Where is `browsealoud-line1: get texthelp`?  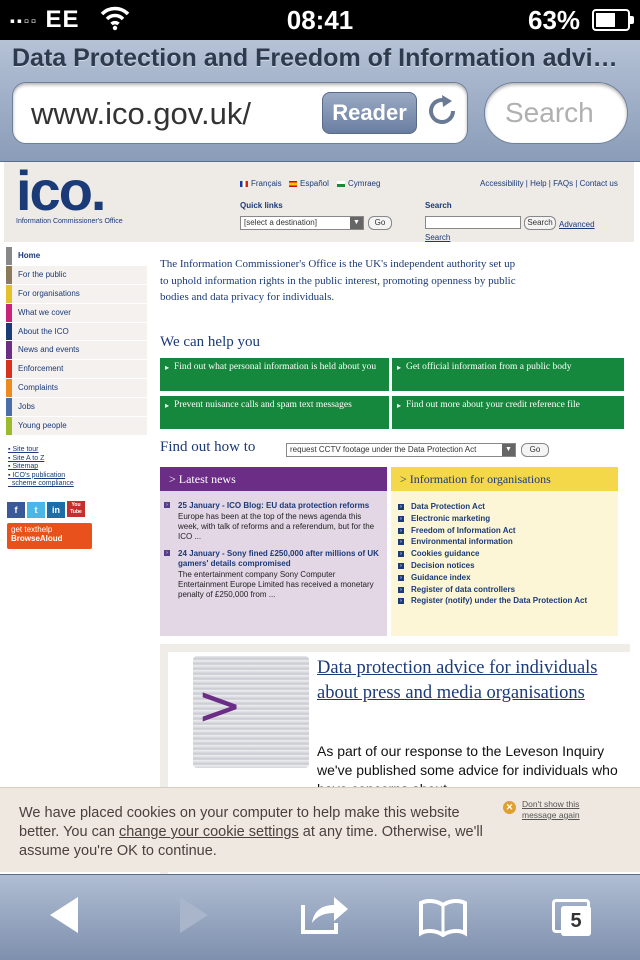
browsealoud-line1: get texthelp is located at coordinates (32, 529).